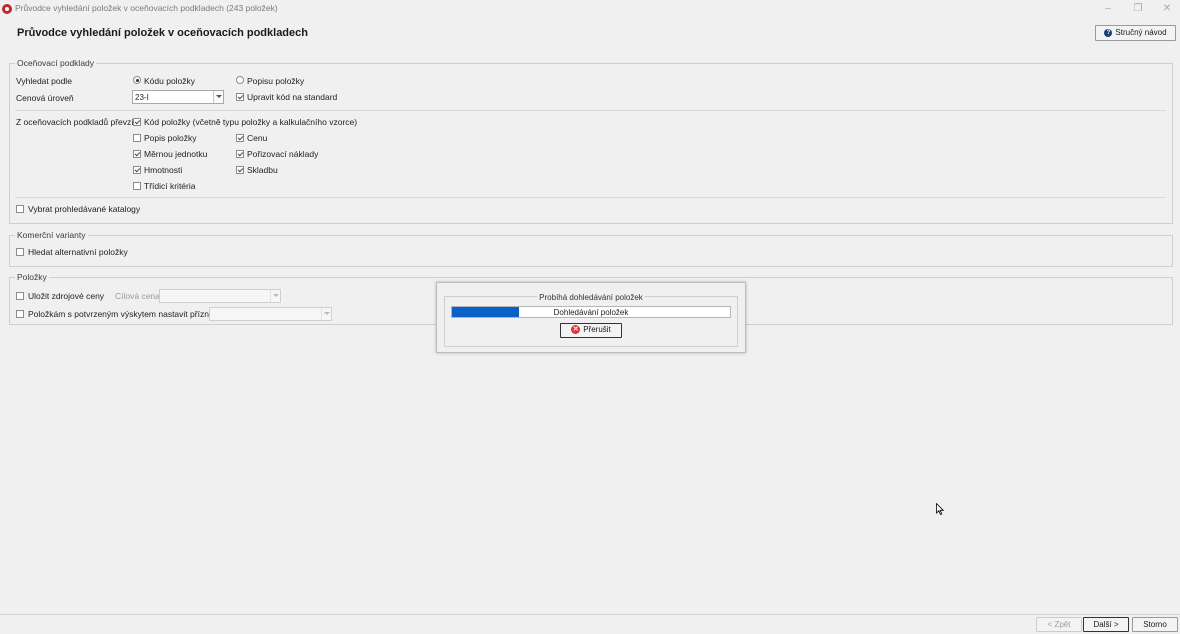  I want to click on alternative-items-label: Hledat alternativní položky, so click(78, 252).